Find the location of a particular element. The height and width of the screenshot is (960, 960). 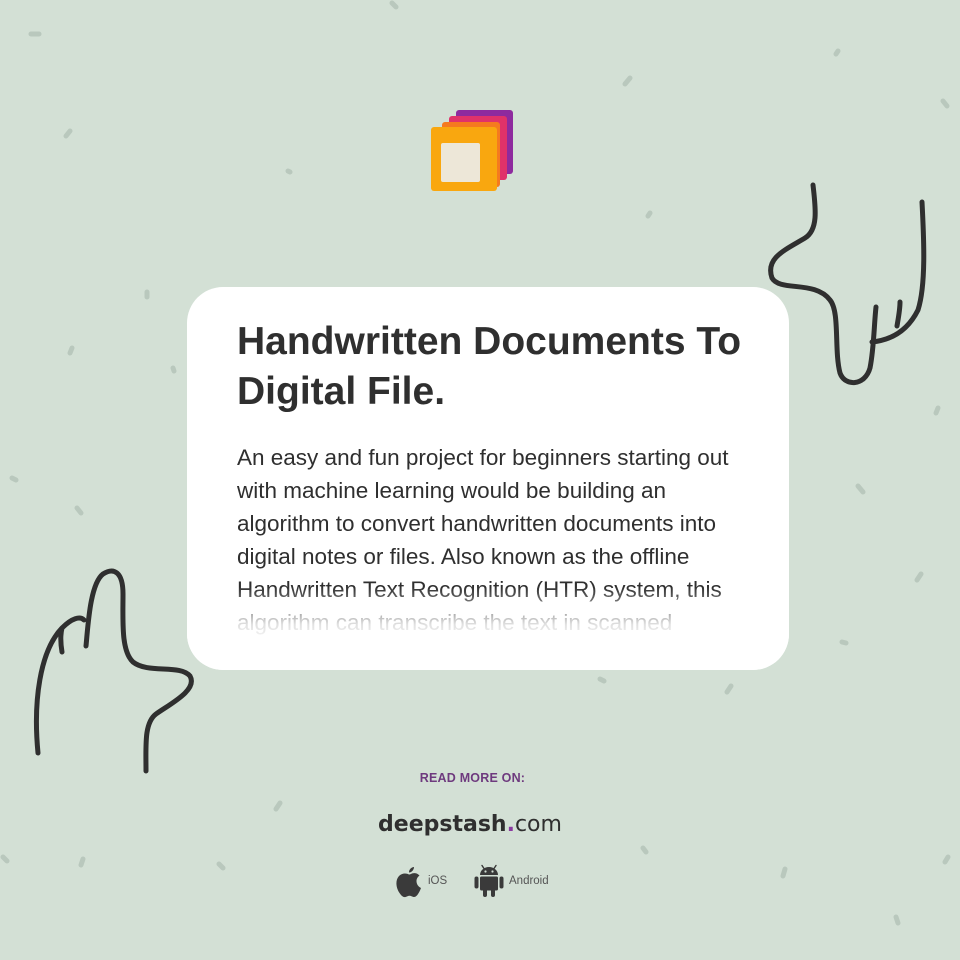

hand-doodle-left-icon is located at coordinates (114, 671).